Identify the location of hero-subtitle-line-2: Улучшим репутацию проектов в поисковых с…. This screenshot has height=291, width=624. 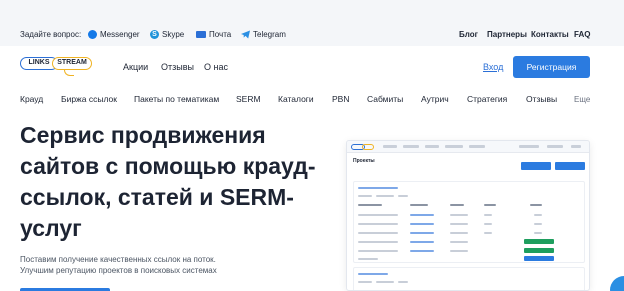
(118, 270).